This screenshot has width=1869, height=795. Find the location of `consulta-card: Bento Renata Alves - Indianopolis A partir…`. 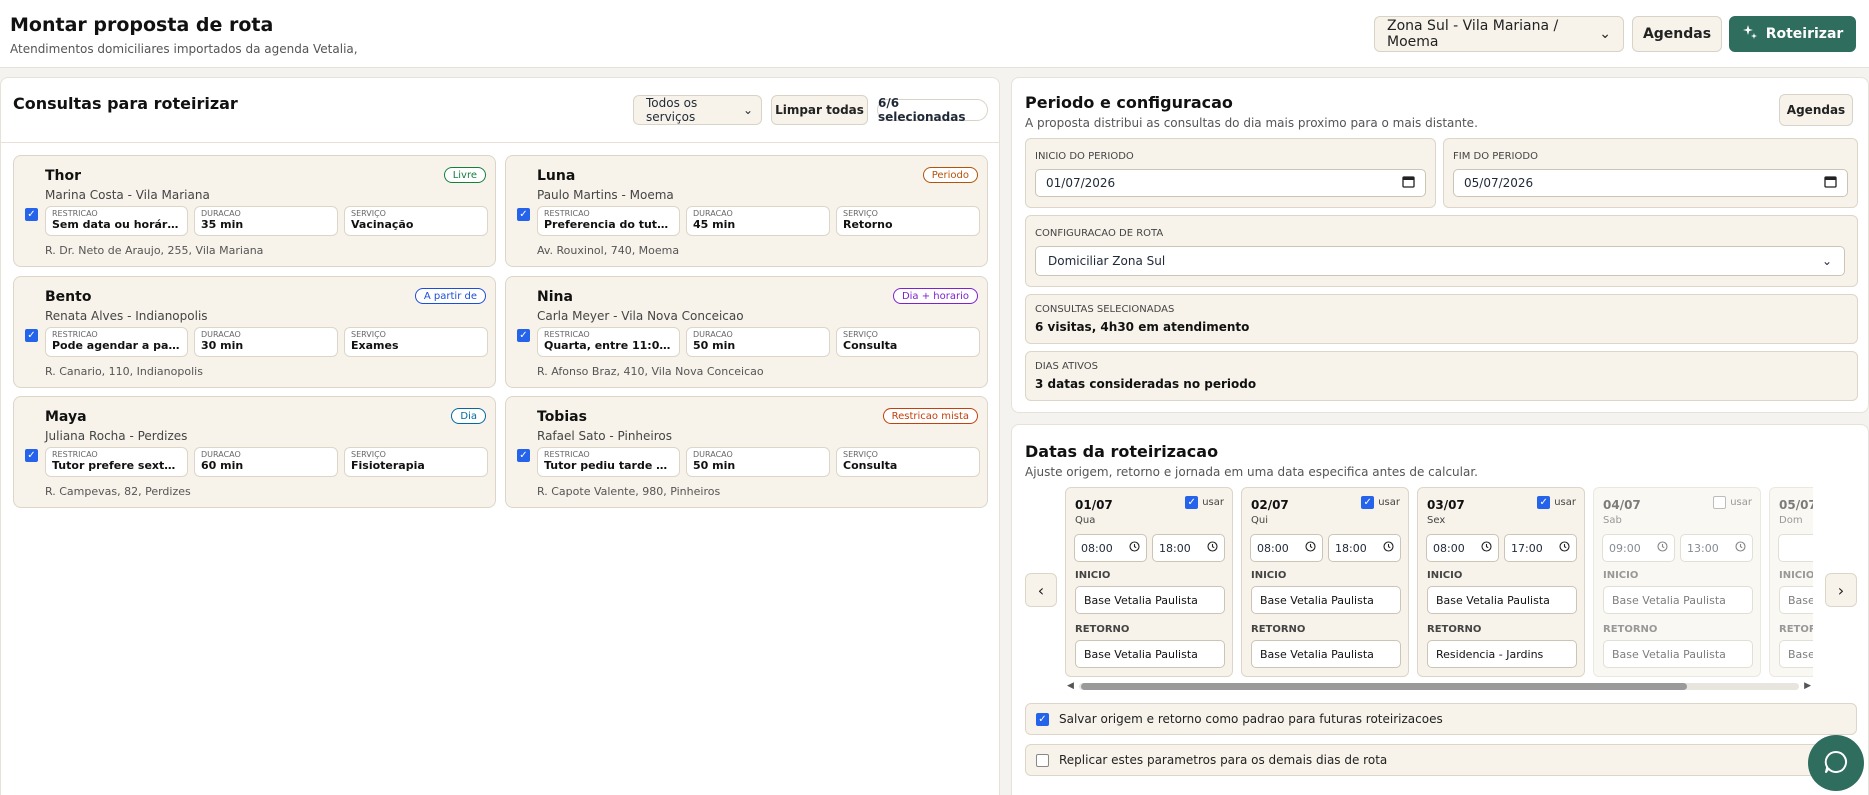

consulta-card: Bento Renata Alves - Indianopolis A partir… is located at coordinates (254, 332).